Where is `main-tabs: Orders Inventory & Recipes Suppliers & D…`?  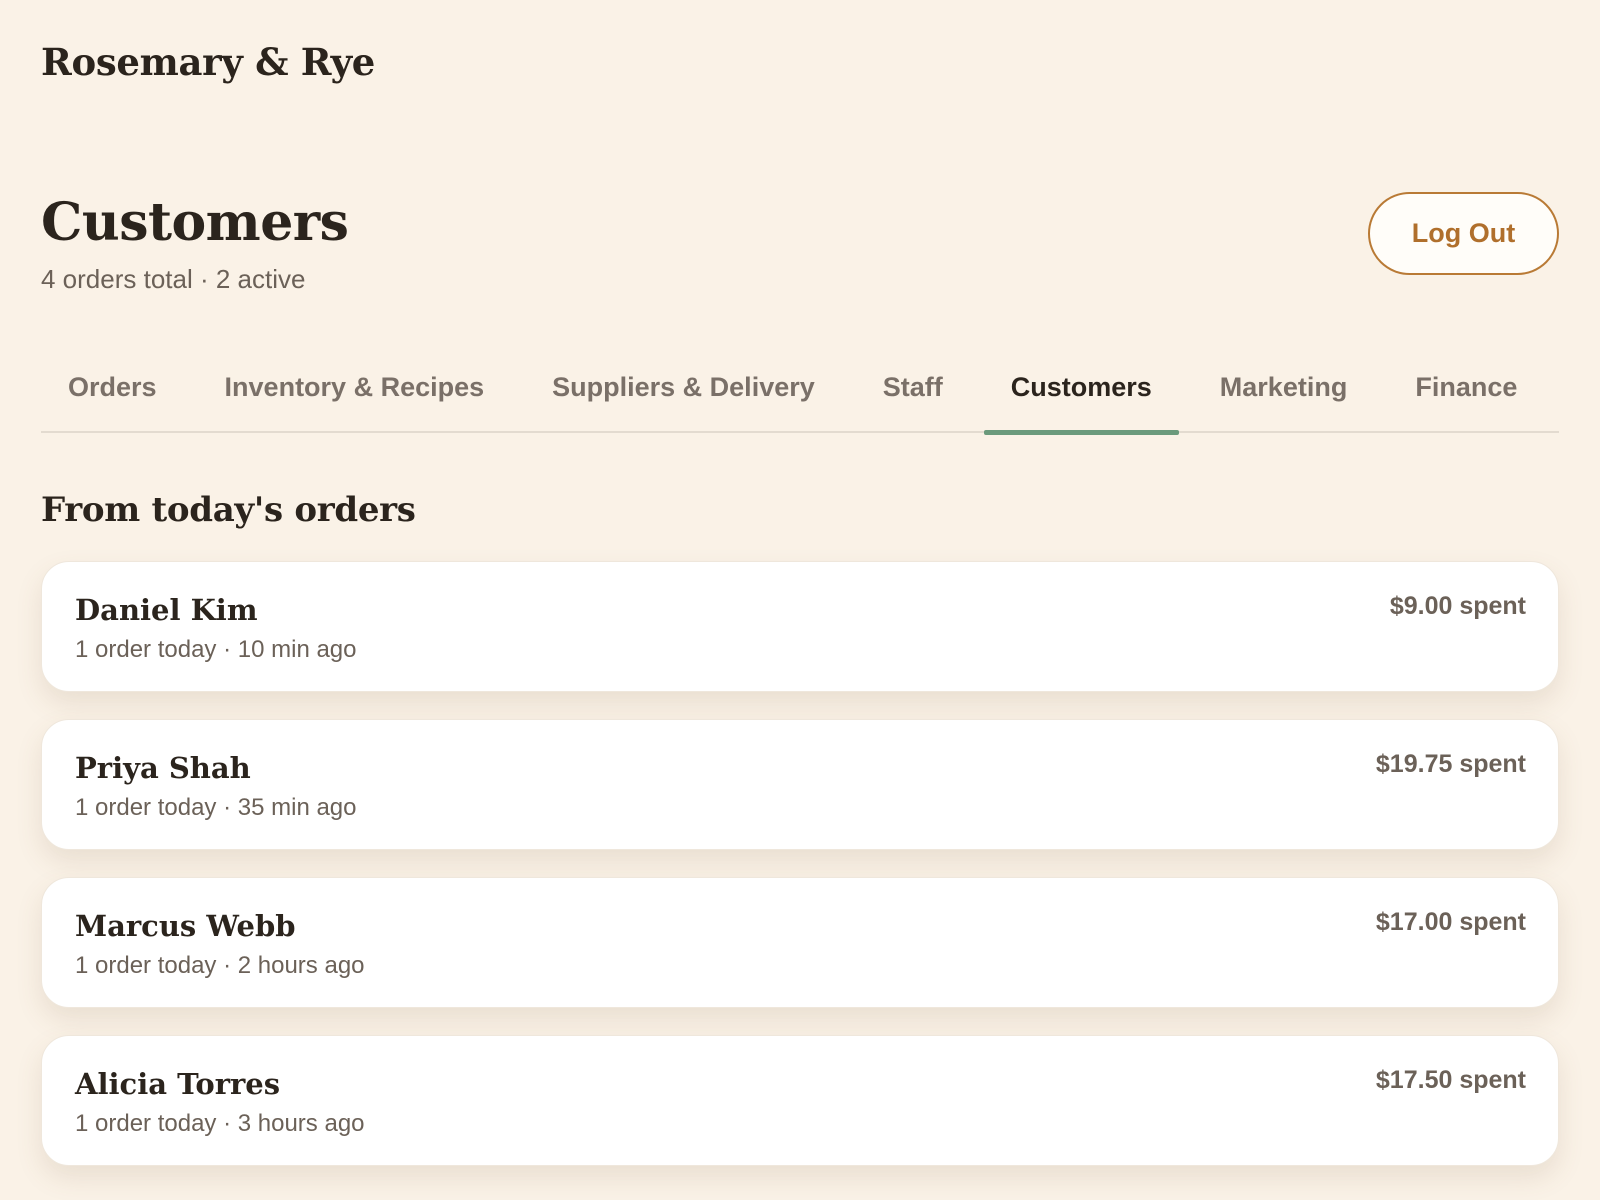 main-tabs: Orders Inventory & Recipes Suppliers & D… is located at coordinates (800, 395).